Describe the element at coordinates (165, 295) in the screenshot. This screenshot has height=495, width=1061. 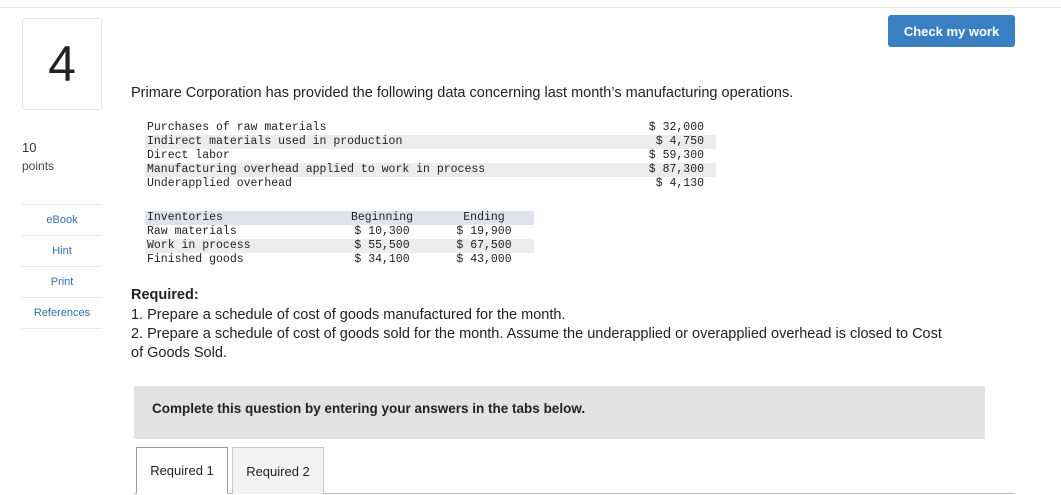
I see `required-title: Required:` at that location.